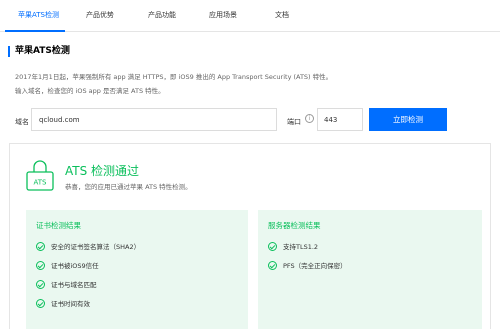  I want to click on list-item-label: 支持TLS1.2, so click(301, 247).